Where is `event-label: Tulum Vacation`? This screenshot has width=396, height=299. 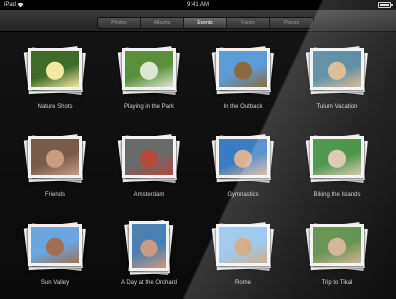 event-label: Tulum Vacation is located at coordinates (337, 107).